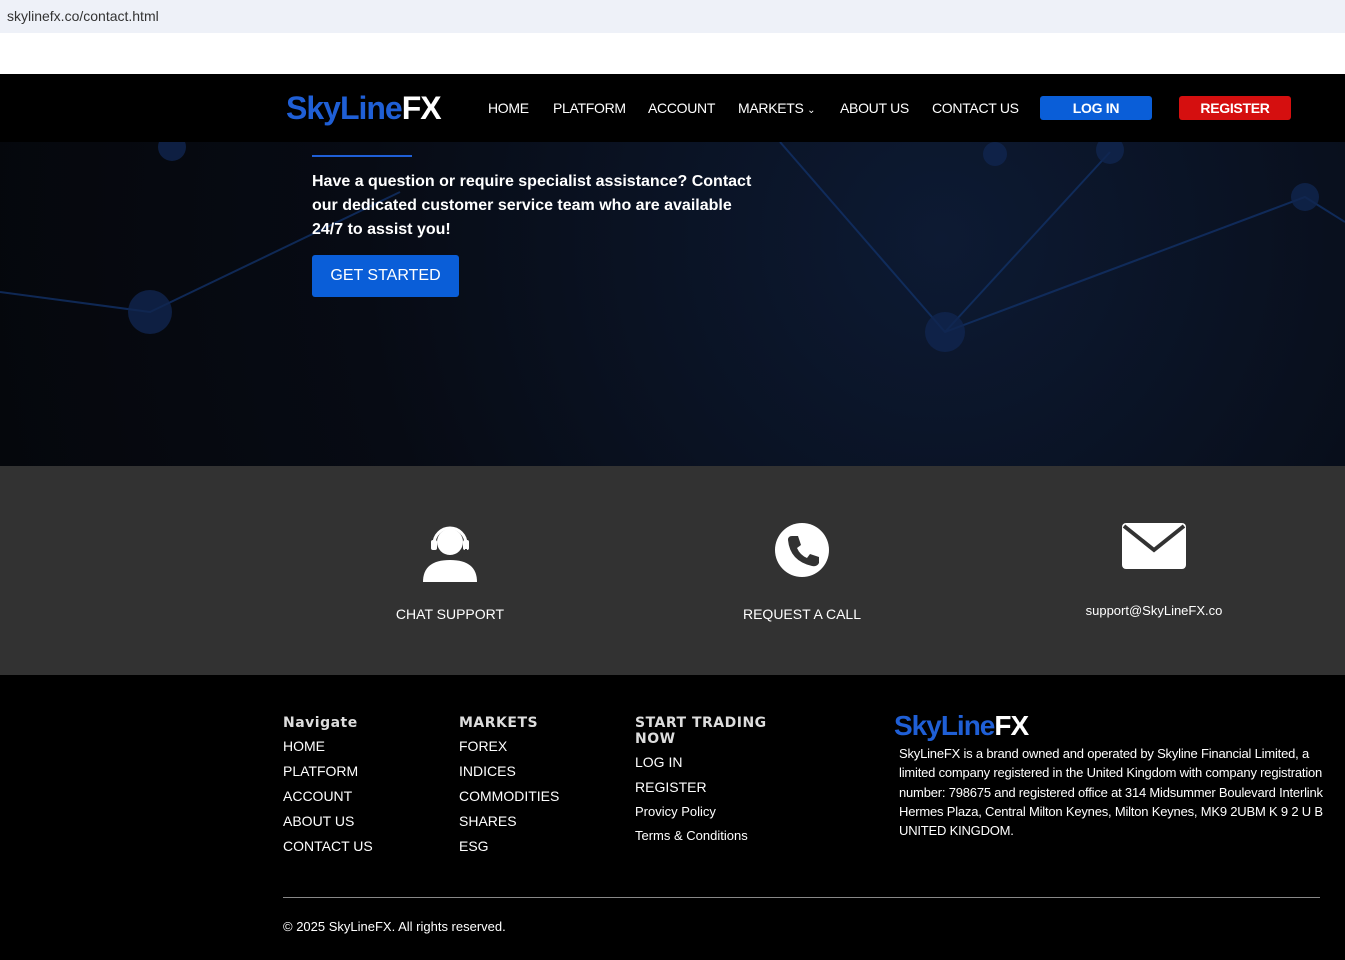 The image size is (1345, 960). What do you see at coordinates (1154, 546) in the screenshot?
I see `envelope-icon` at bounding box center [1154, 546].